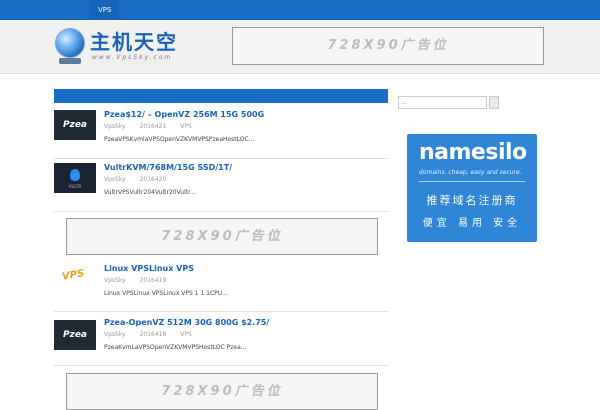 This screenshot has height=410, width=600. I want to click on header-ad-banner: 728X90广告位, so click(388, 46).